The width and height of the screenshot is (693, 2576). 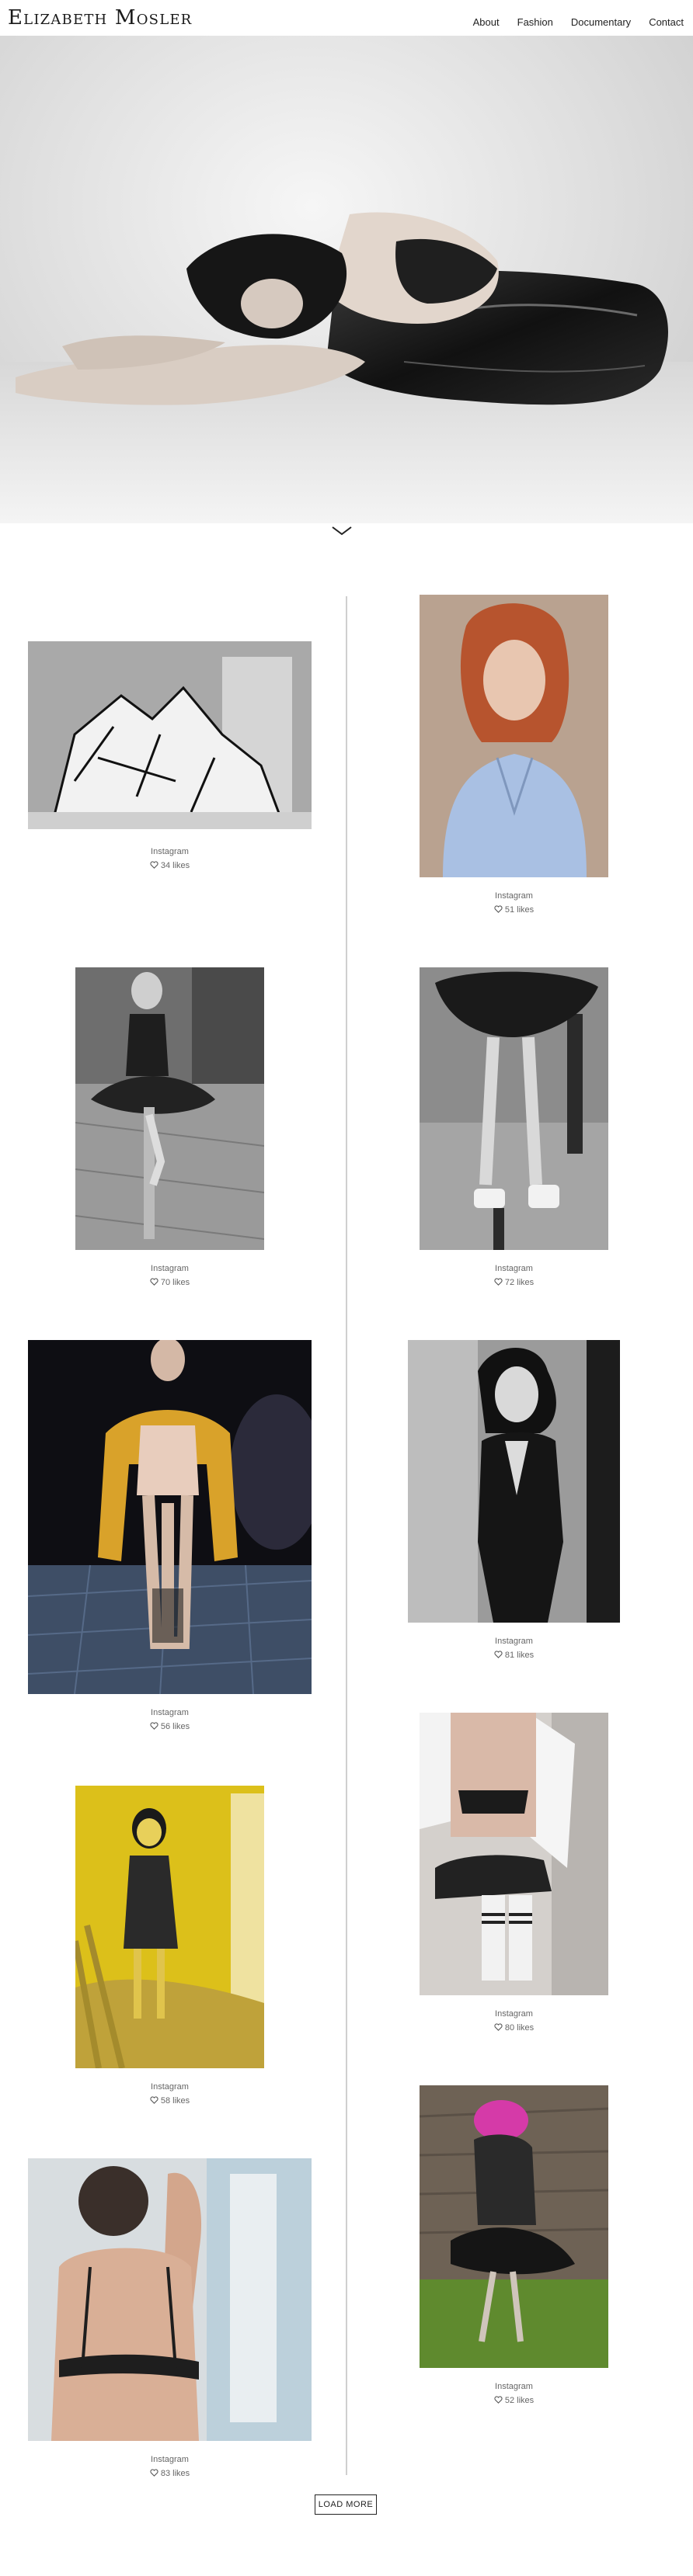 I want to click on instagram-post: Instagram 51 likes, so click(x=514, y=755).